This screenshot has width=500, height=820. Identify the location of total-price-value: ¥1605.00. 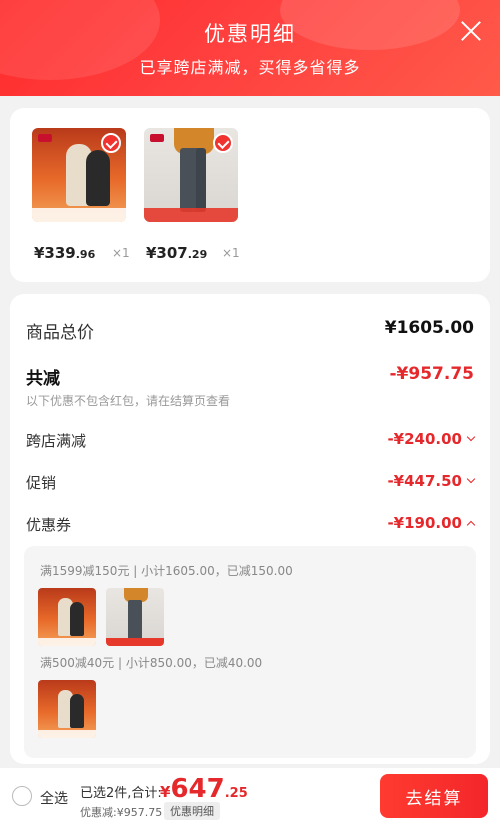
(429, 328).